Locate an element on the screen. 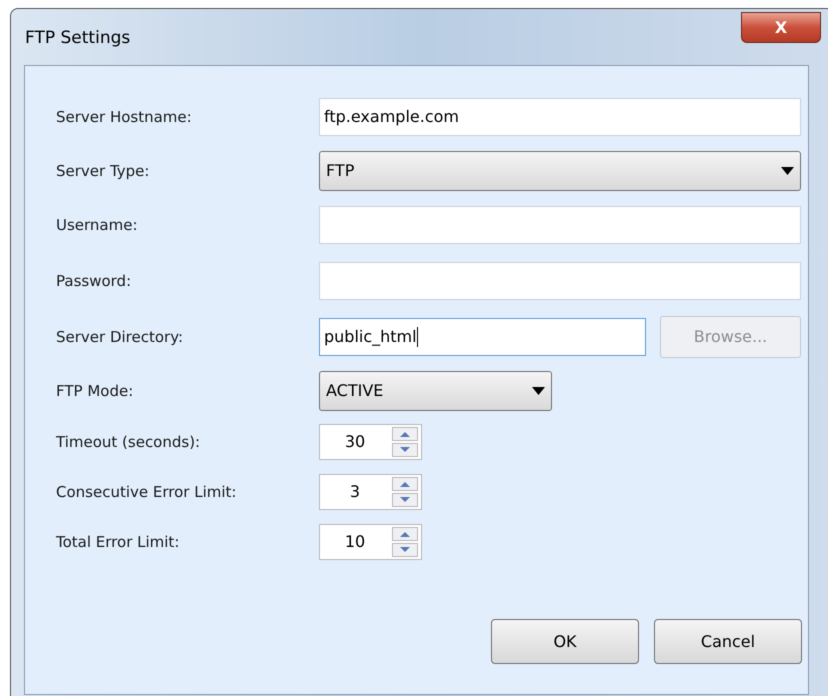  input-field: public_html is located at coordinates (482, 337).